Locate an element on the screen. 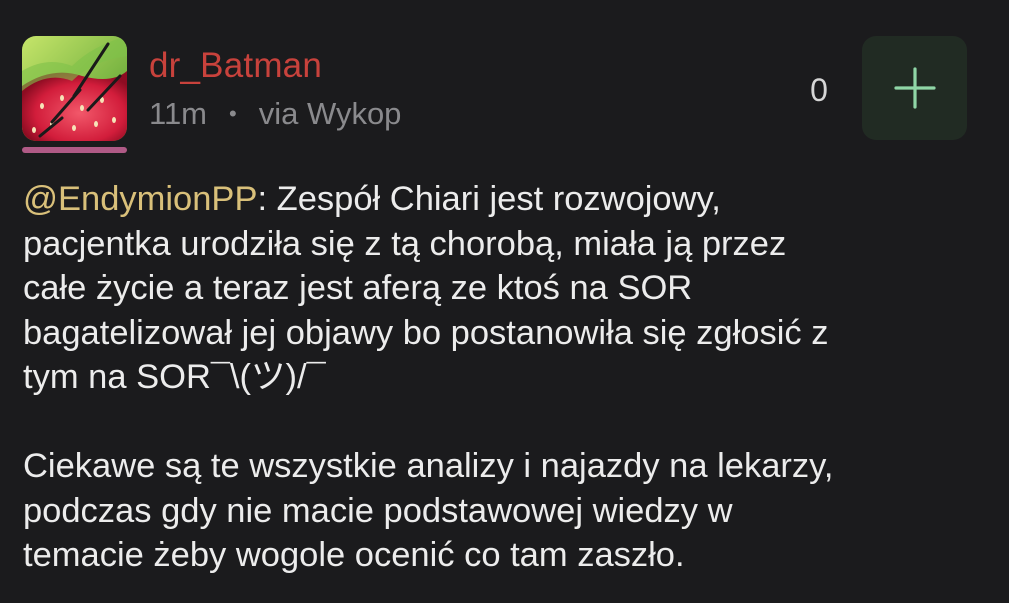 This screenshot has height=603, width=1009. upvote-button is located at coordinates (914, 88).